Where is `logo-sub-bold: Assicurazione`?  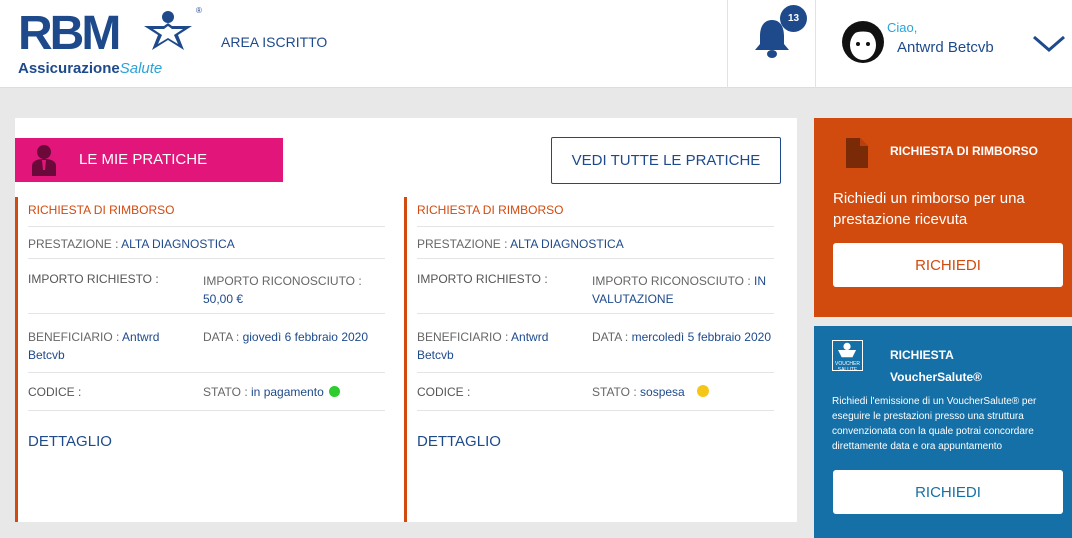 logo-sub-bold: Assicurazione is located at coordinates (69, 68).